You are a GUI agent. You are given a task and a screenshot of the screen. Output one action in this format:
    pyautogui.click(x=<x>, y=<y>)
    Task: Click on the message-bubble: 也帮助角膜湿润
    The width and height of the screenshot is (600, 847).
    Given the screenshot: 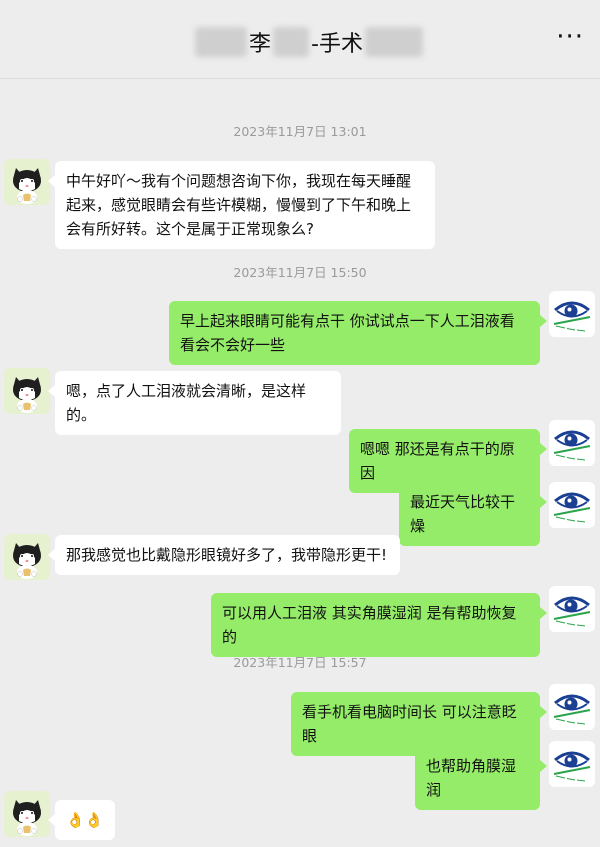 What is the action you would take?
    pyautogui.click(x=481, y=778)
    